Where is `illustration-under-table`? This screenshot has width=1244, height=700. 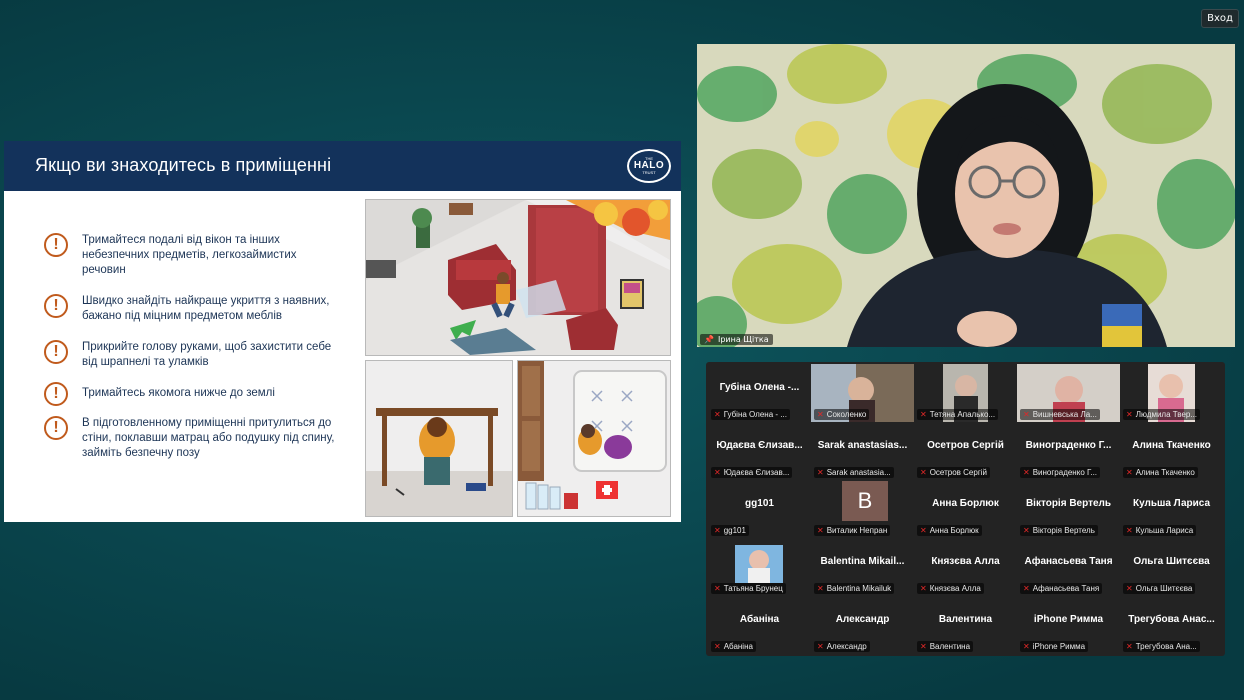
illustration-under-table is located at coordinates (439, 438).